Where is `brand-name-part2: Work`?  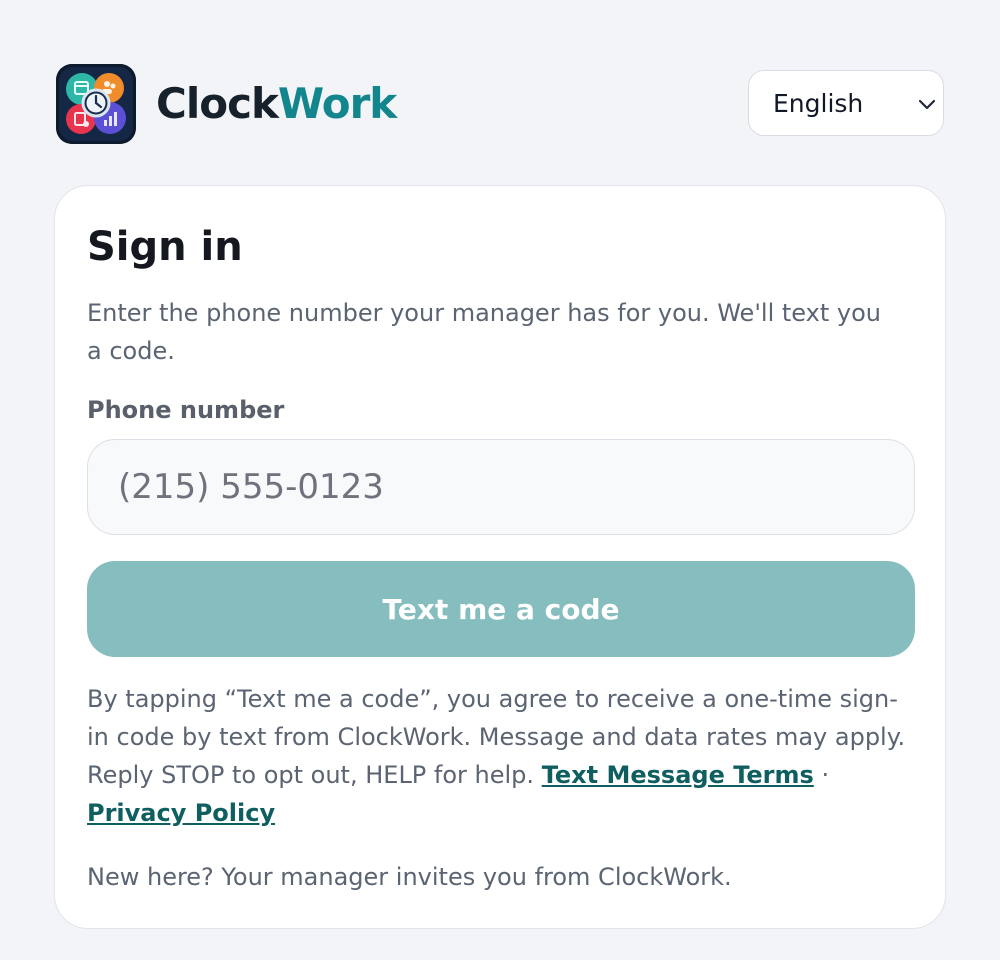 brand-name-part2: Work is located at coordinates (337, 103).